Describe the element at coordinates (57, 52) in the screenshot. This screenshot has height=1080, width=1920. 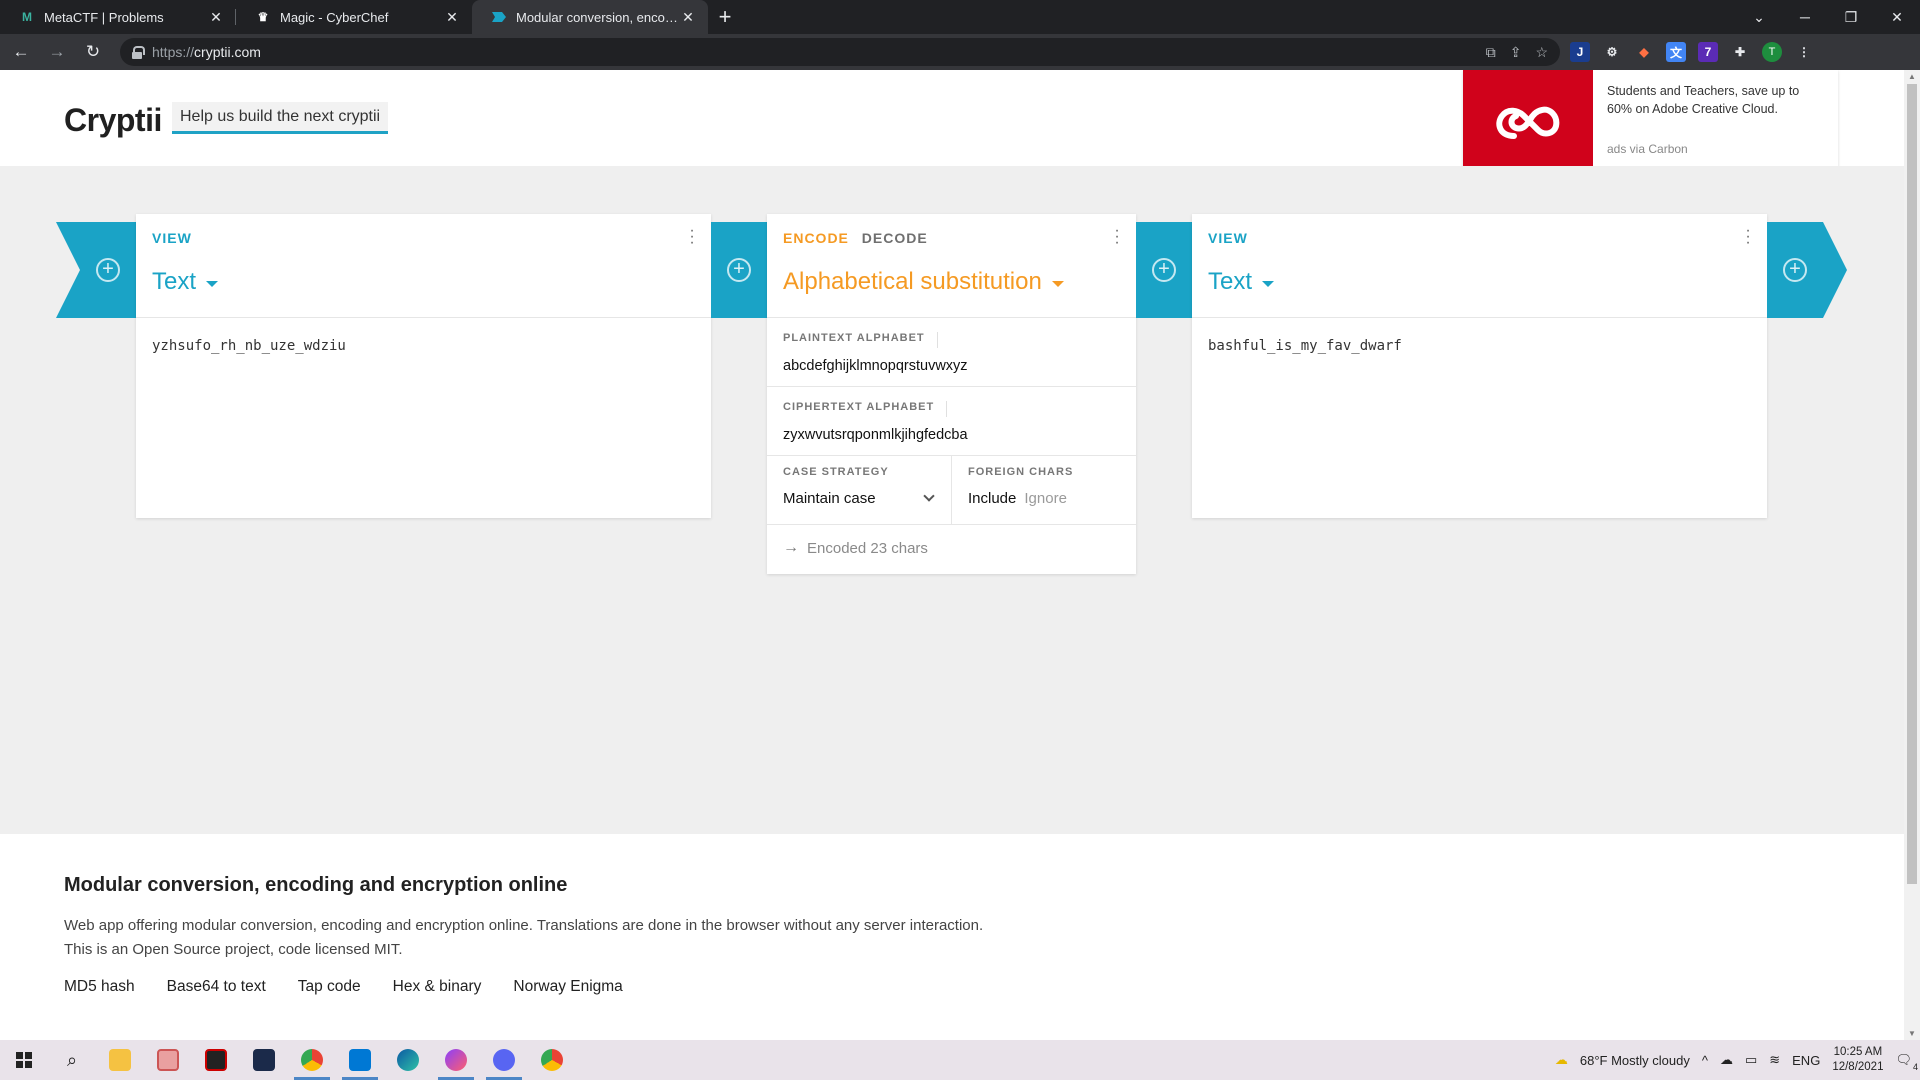
I see `forward-button: →` at that location.